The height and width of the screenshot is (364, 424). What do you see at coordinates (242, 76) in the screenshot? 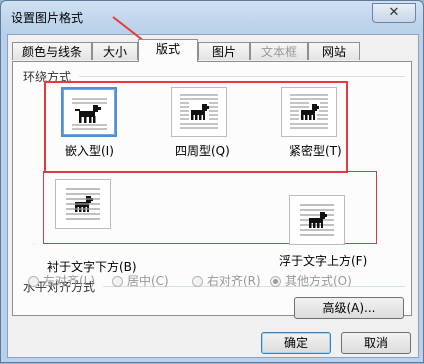
I see `wrap-group-divider` at bounding box center [242, 76].